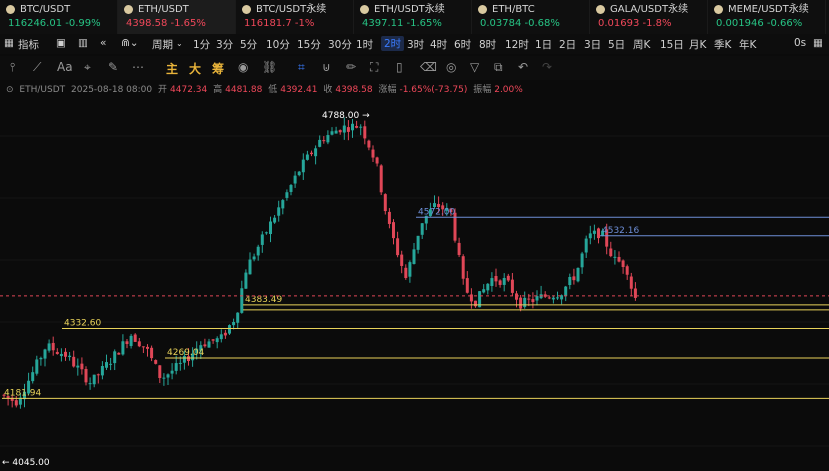 The height and width of the screenshot is (471, 829). What do you see at coordinates (103, 43) in the screenshot?
I see `collapse-icon: «` at bounding box center [103, 43].